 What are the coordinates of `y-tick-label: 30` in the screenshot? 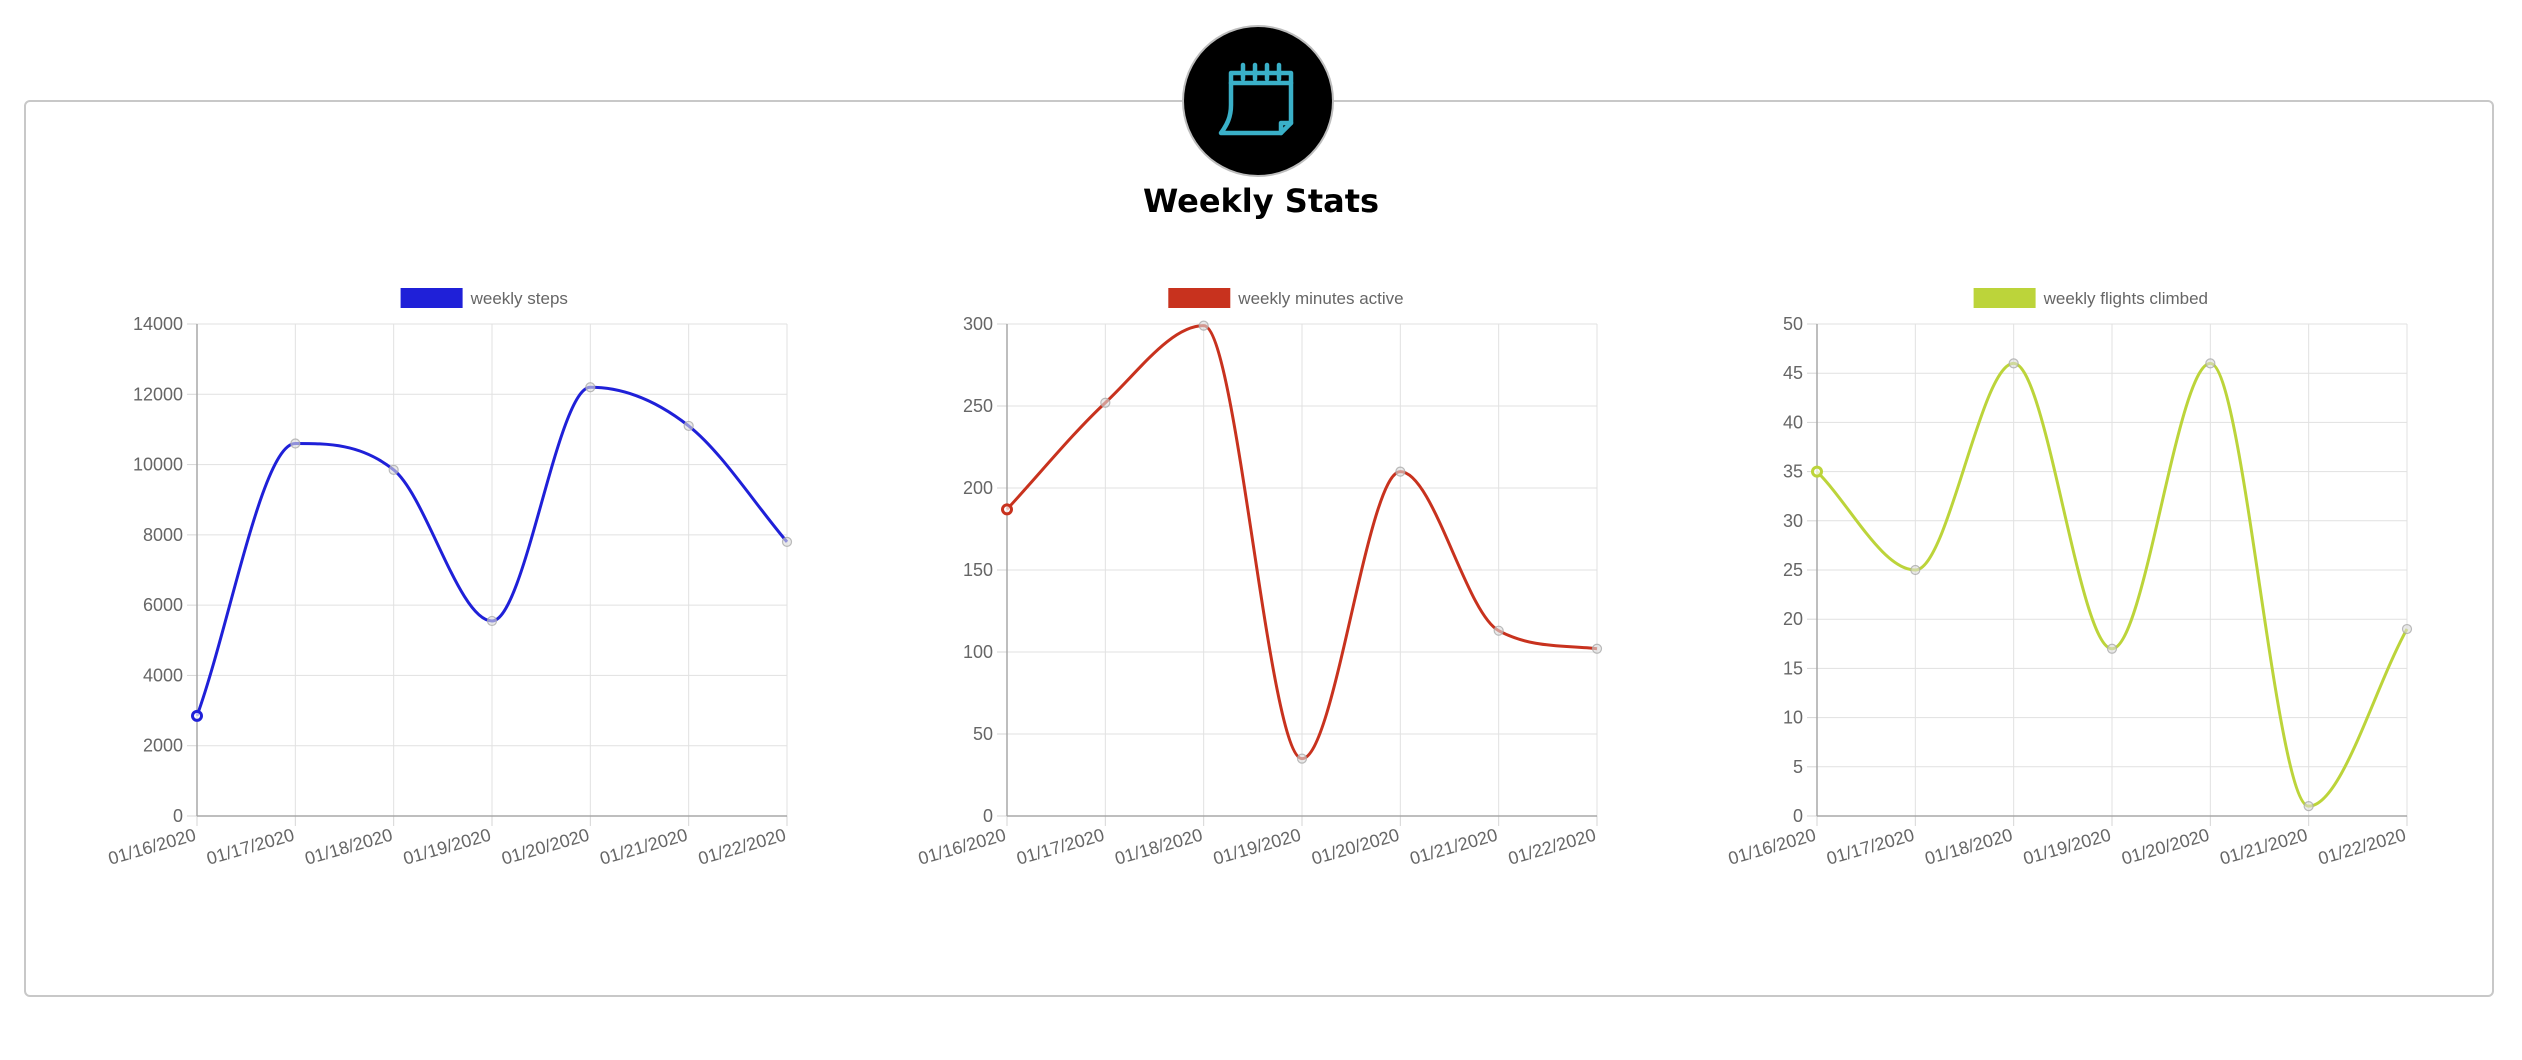 It's located at (1793, 521).